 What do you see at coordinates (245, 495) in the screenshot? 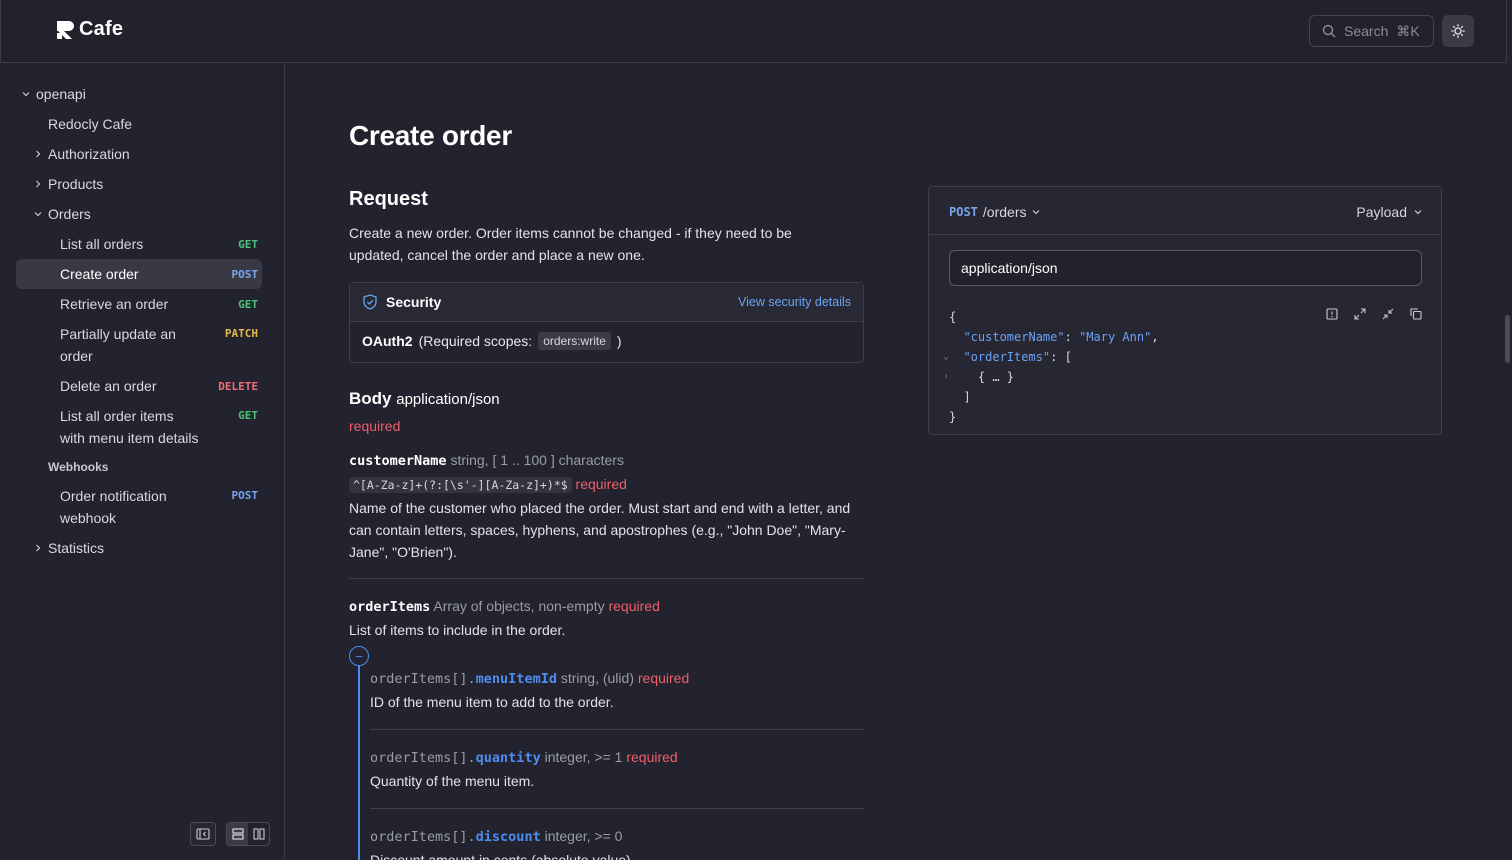
I see `method-badge: POST` at bounding box center [245, 495].